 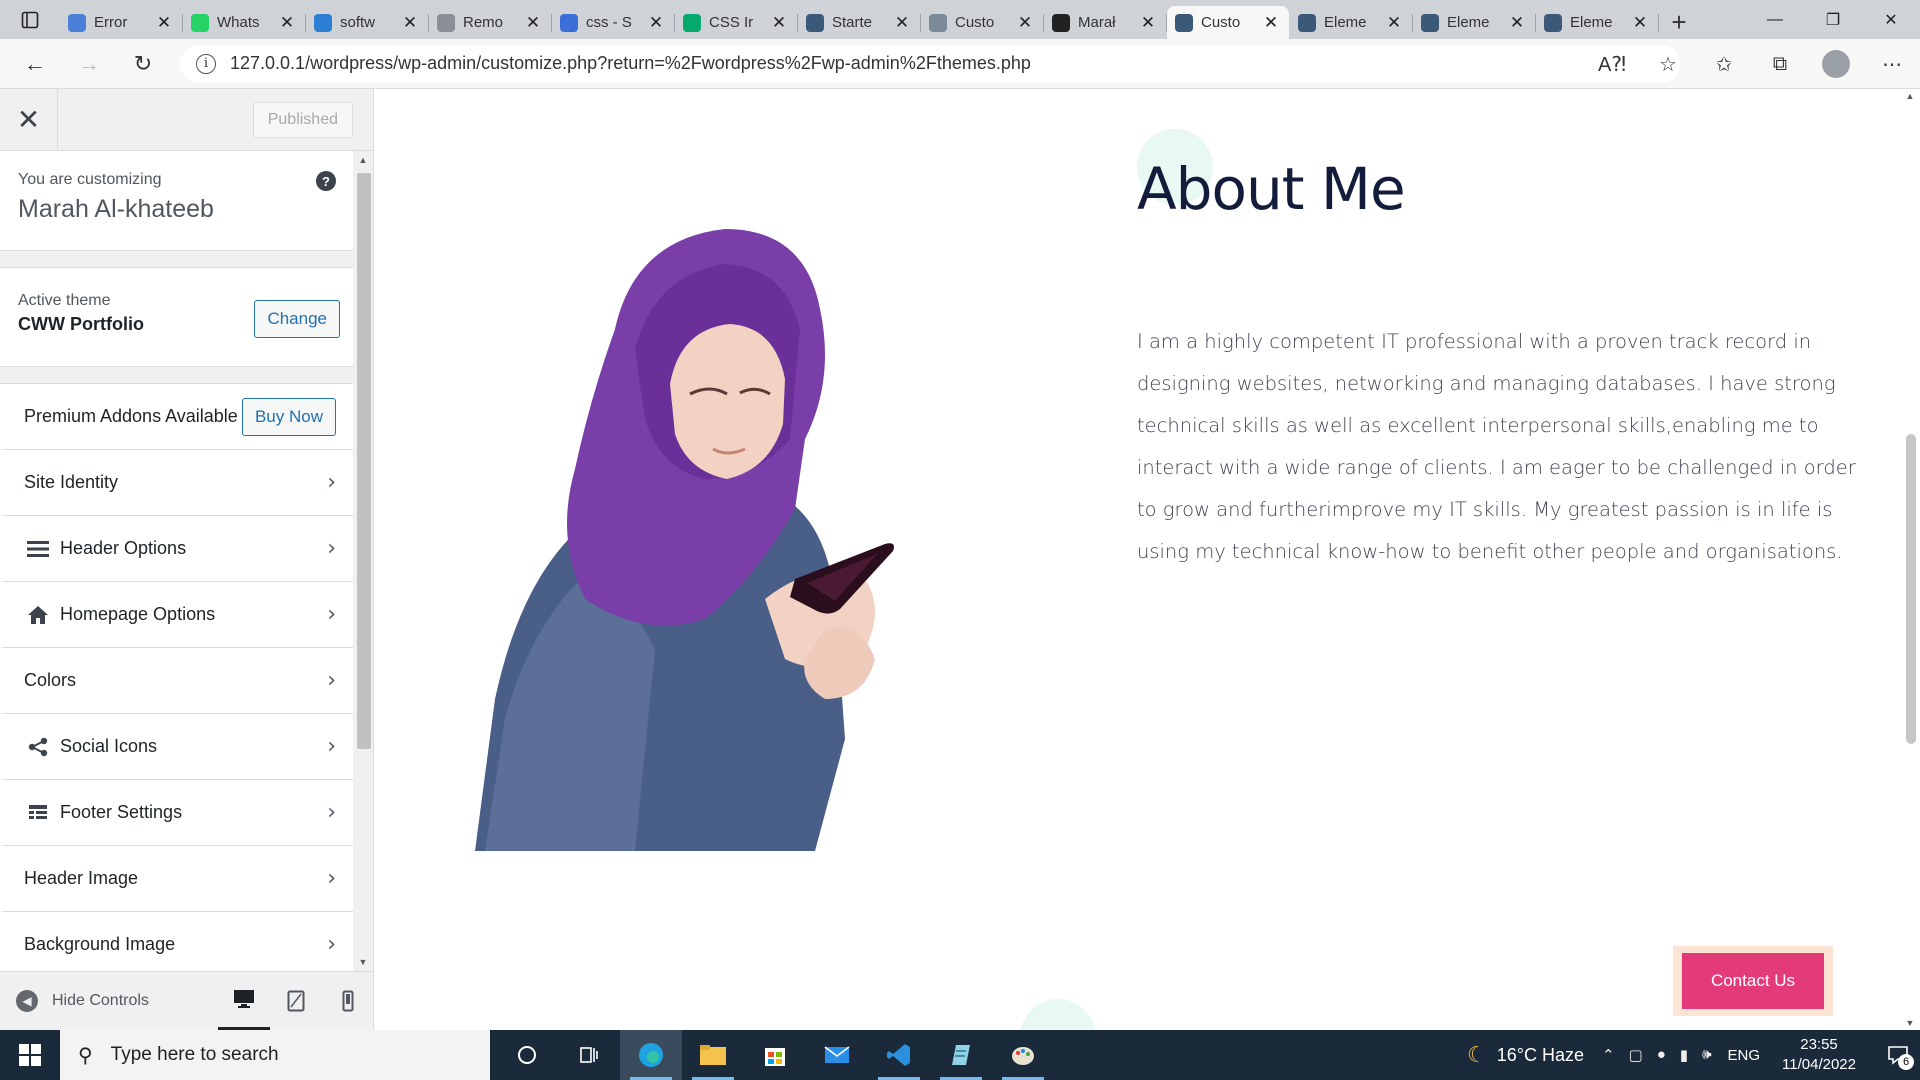 I want to click on contact-button-wrapper: Contact Us, so click(x=1753, y=981).